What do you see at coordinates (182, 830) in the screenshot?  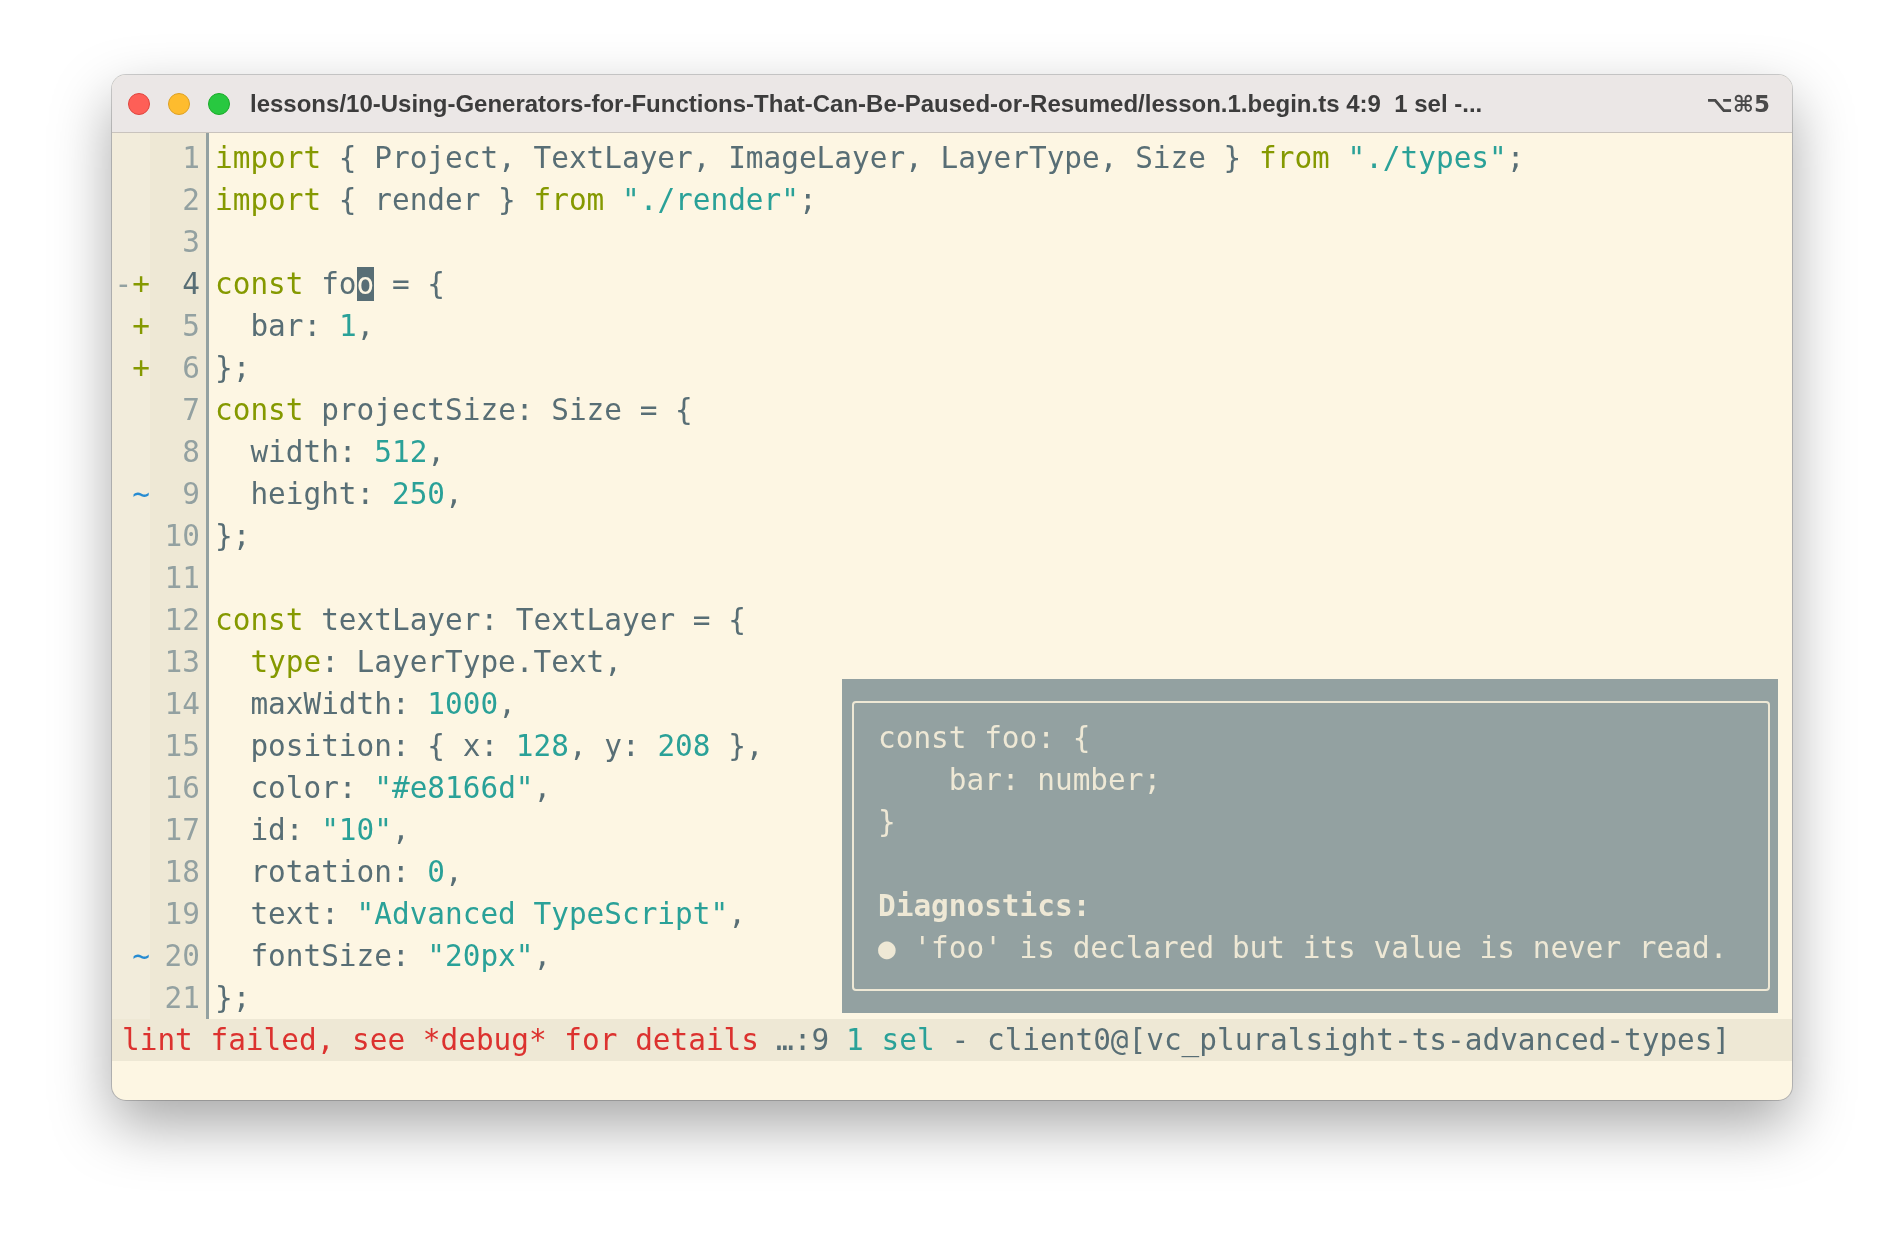 I see `line-number: 17` at bounding box center [182, 830].